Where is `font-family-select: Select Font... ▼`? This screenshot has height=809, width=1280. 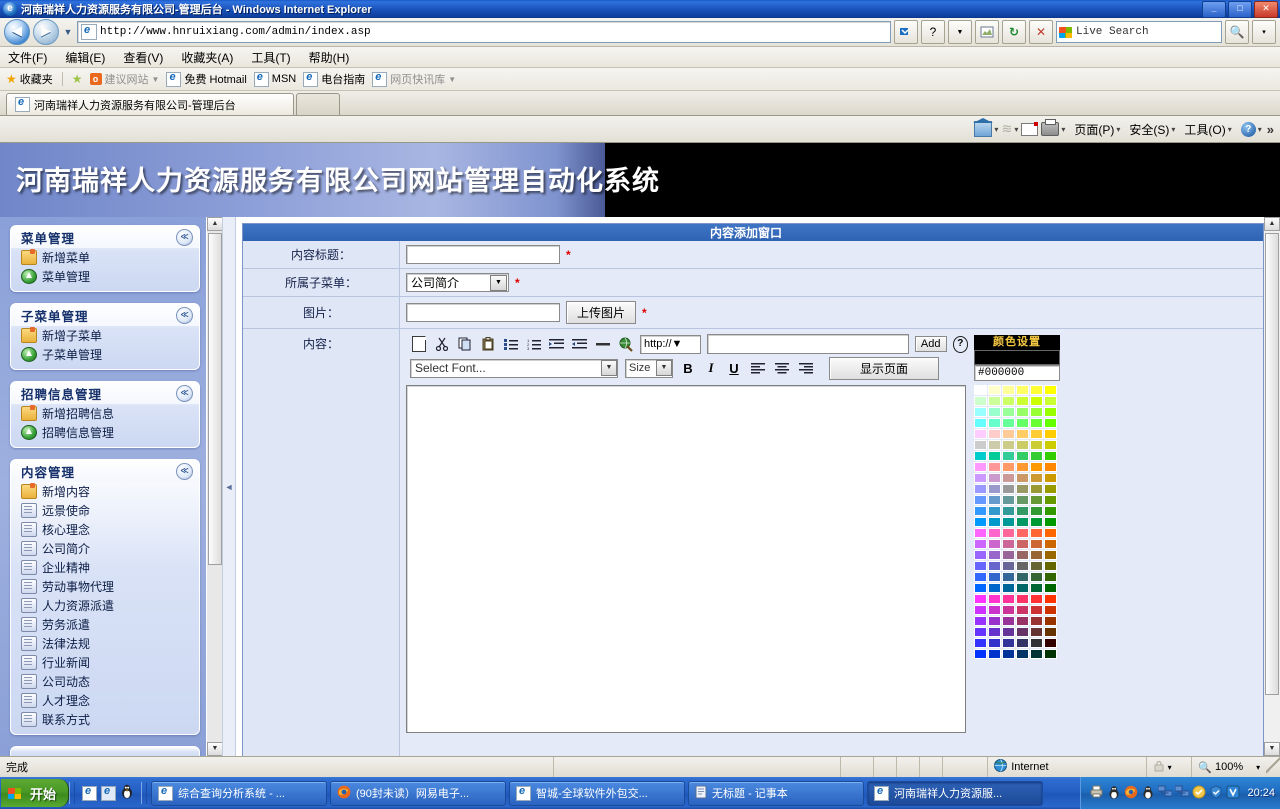 font-family-select: Select Font... ▼ is located at coordinates (514, 368).